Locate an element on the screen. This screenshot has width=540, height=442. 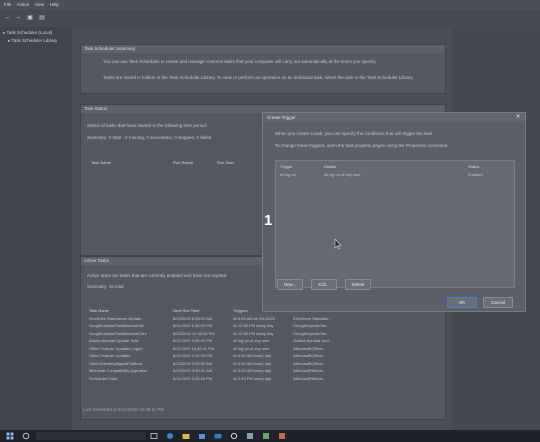
back-arrow-icon: ← is located at coordinates (8, 18).